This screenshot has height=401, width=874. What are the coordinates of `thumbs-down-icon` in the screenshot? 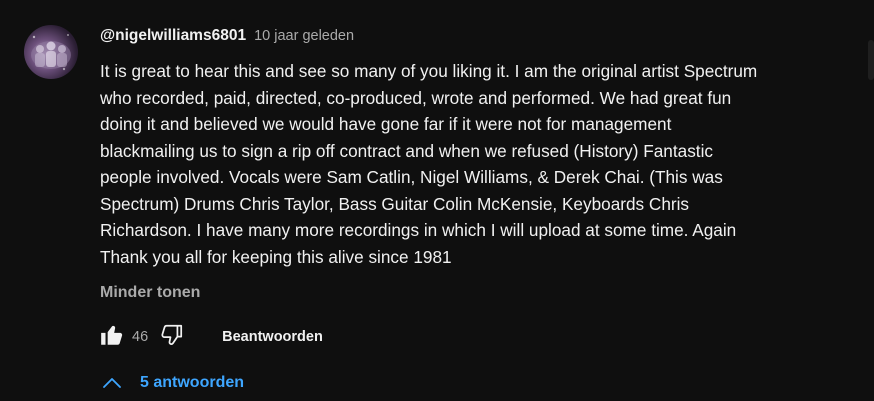 It's located at (172, 337).